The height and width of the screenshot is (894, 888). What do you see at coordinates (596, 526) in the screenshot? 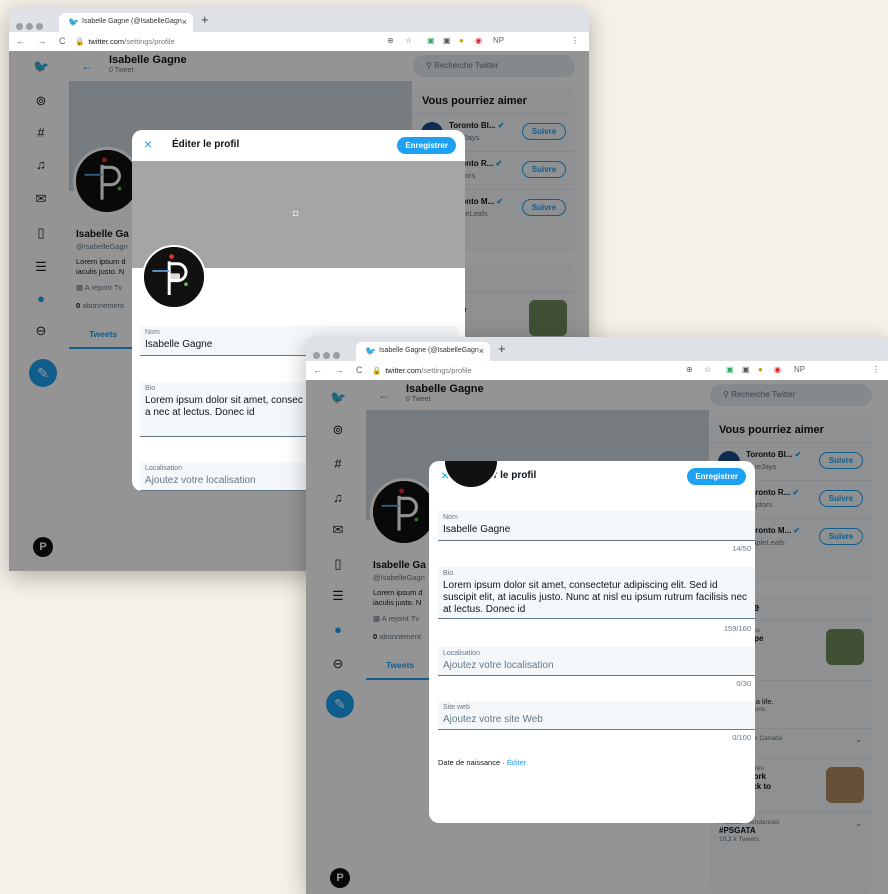
I see `name-field: Nom Isabelle Gagne` at bounding box center [596, 526].